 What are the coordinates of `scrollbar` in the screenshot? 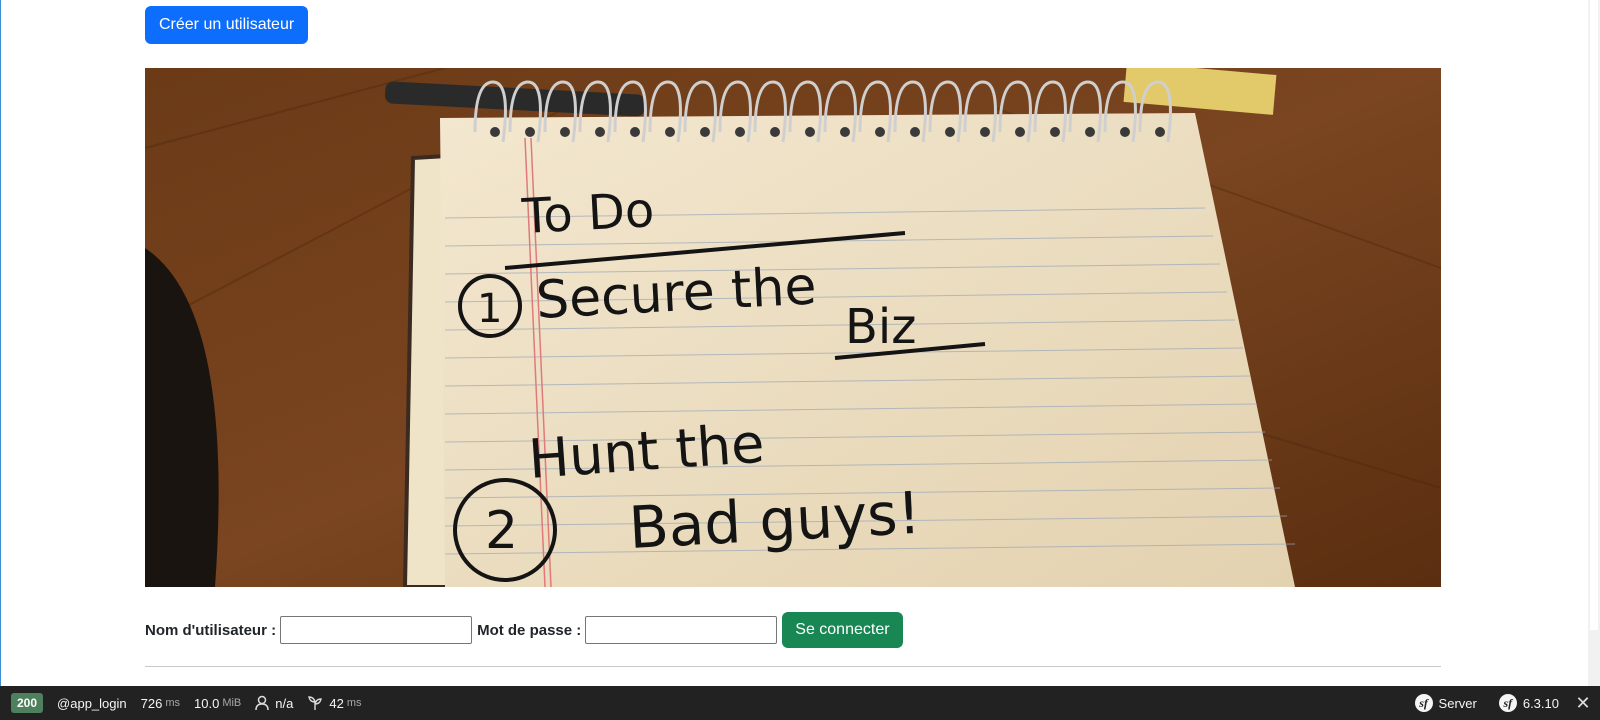 It's located at (1594, 343).